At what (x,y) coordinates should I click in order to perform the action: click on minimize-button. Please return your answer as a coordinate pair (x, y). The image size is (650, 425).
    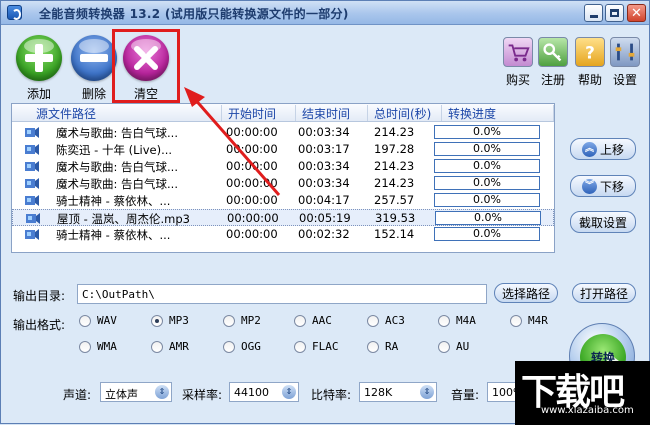
    Looking at the image, I should click on (593, 13).